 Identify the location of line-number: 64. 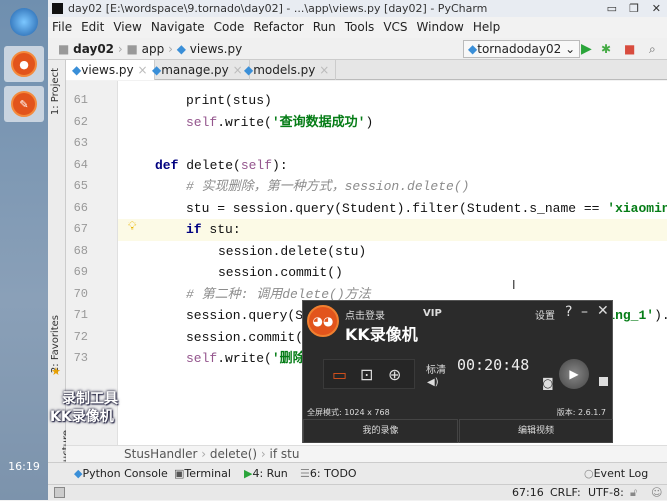
(80, 164).